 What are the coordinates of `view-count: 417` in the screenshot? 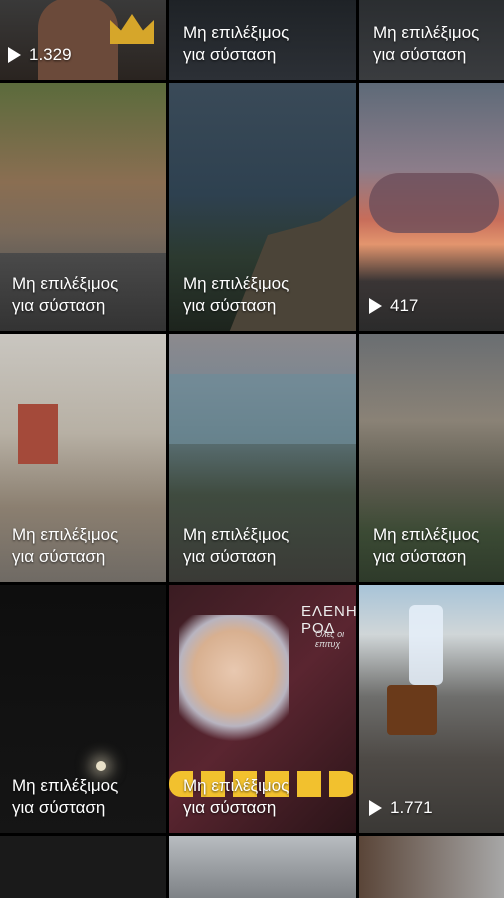 It's located at (393, 306).